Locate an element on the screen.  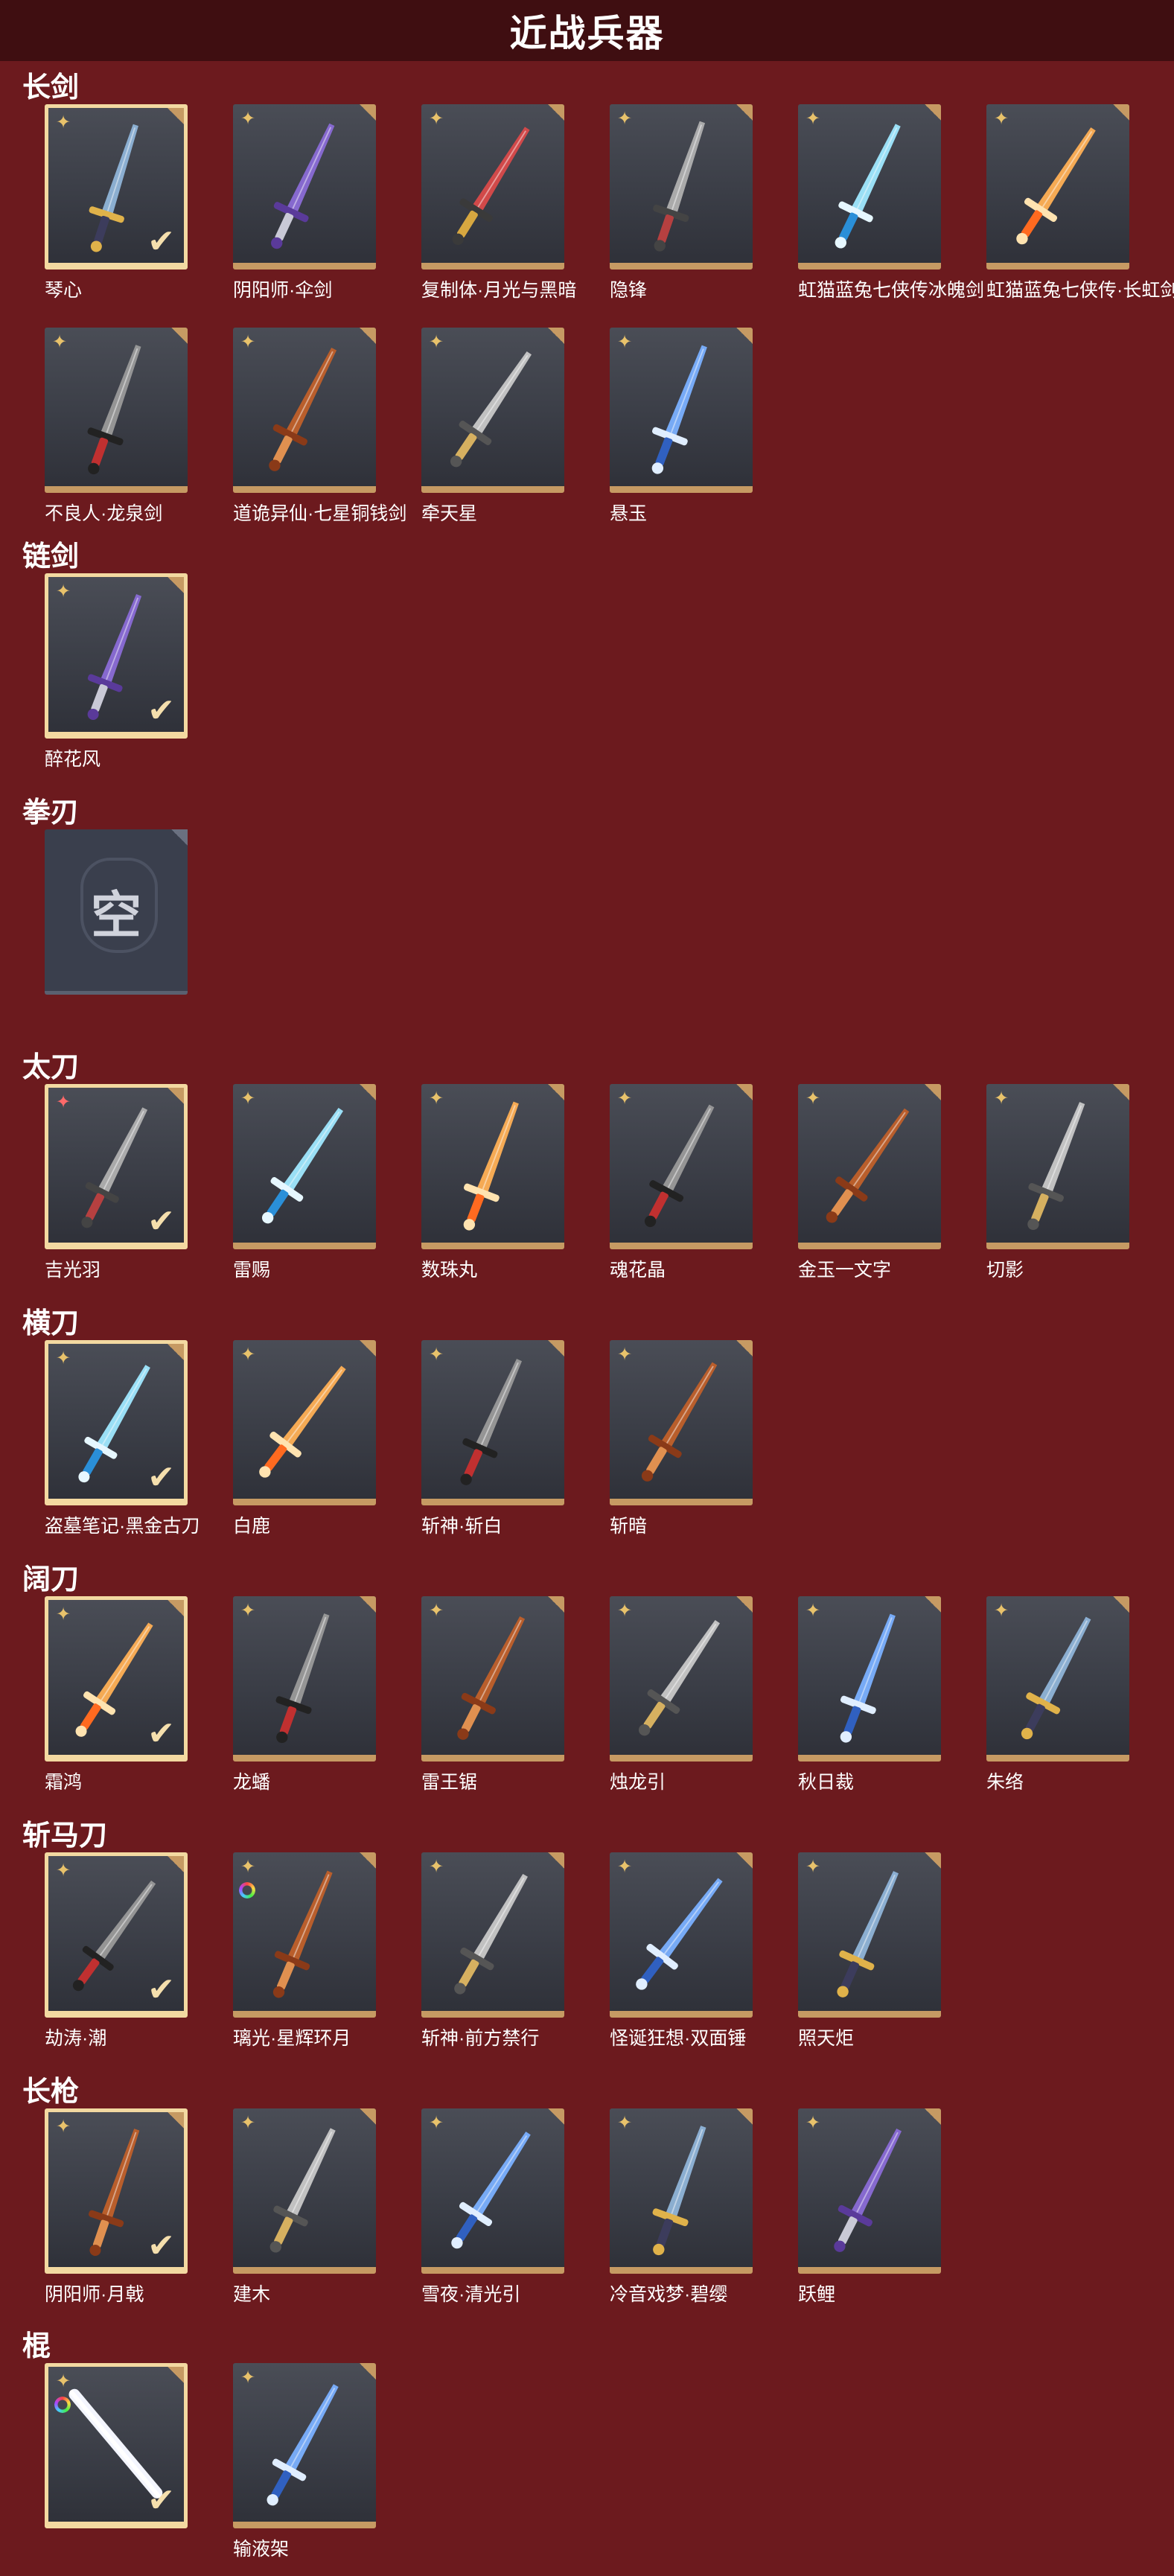
weapon-item: ✦ 隐锋 is located at coordinates (681, 203).